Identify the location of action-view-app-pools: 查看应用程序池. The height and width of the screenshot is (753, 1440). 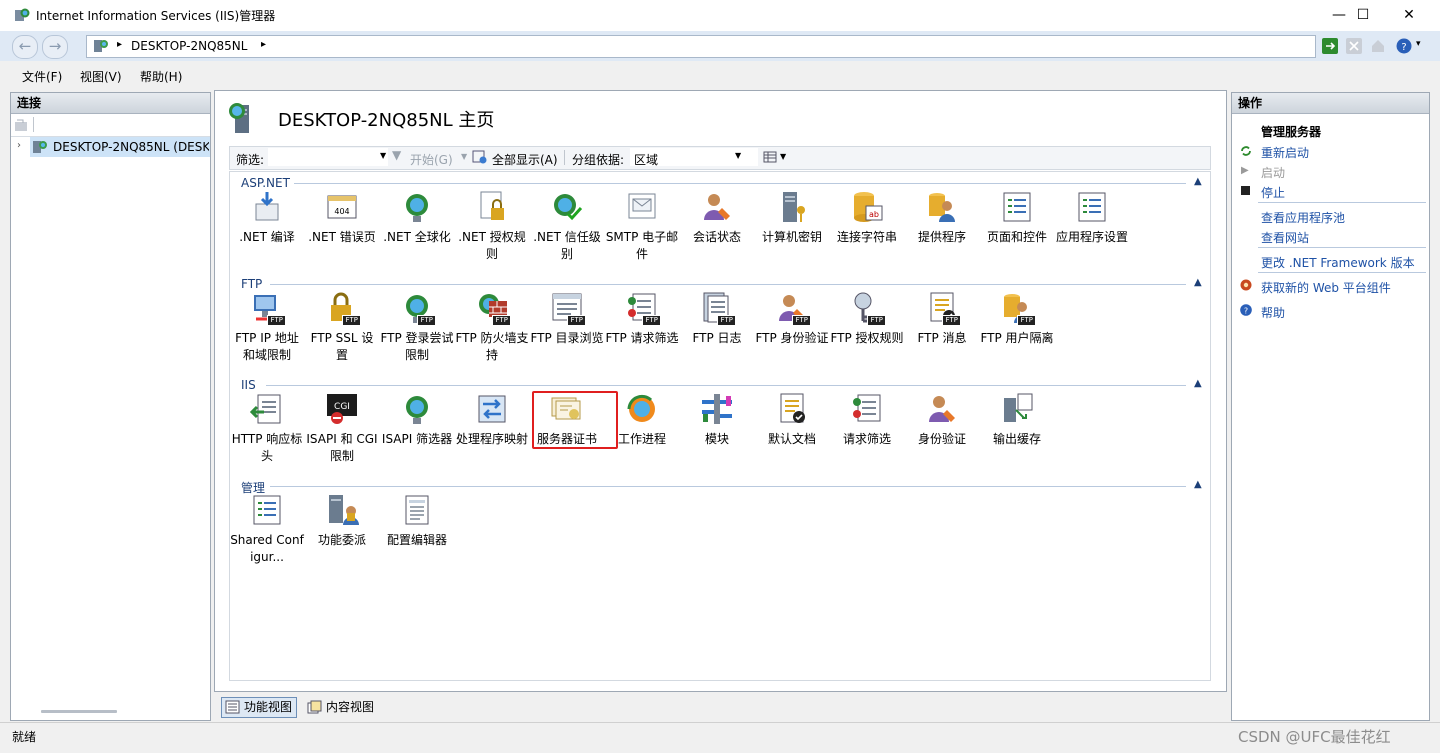
(1303, 217).